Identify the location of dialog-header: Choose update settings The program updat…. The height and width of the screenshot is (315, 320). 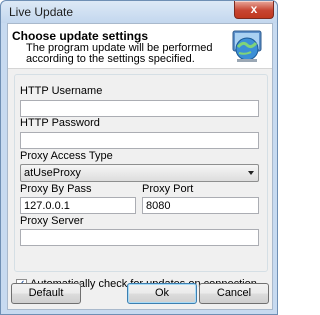
(140, 46).